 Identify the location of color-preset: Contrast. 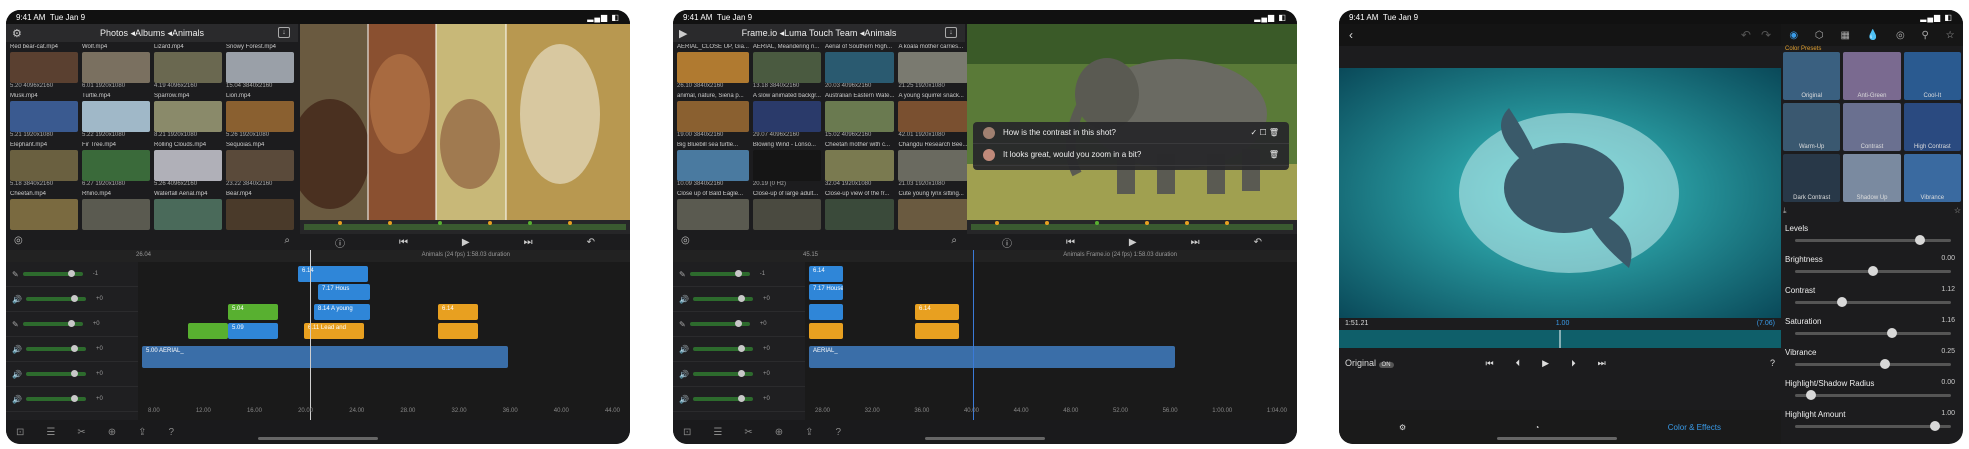
(1872, 127).